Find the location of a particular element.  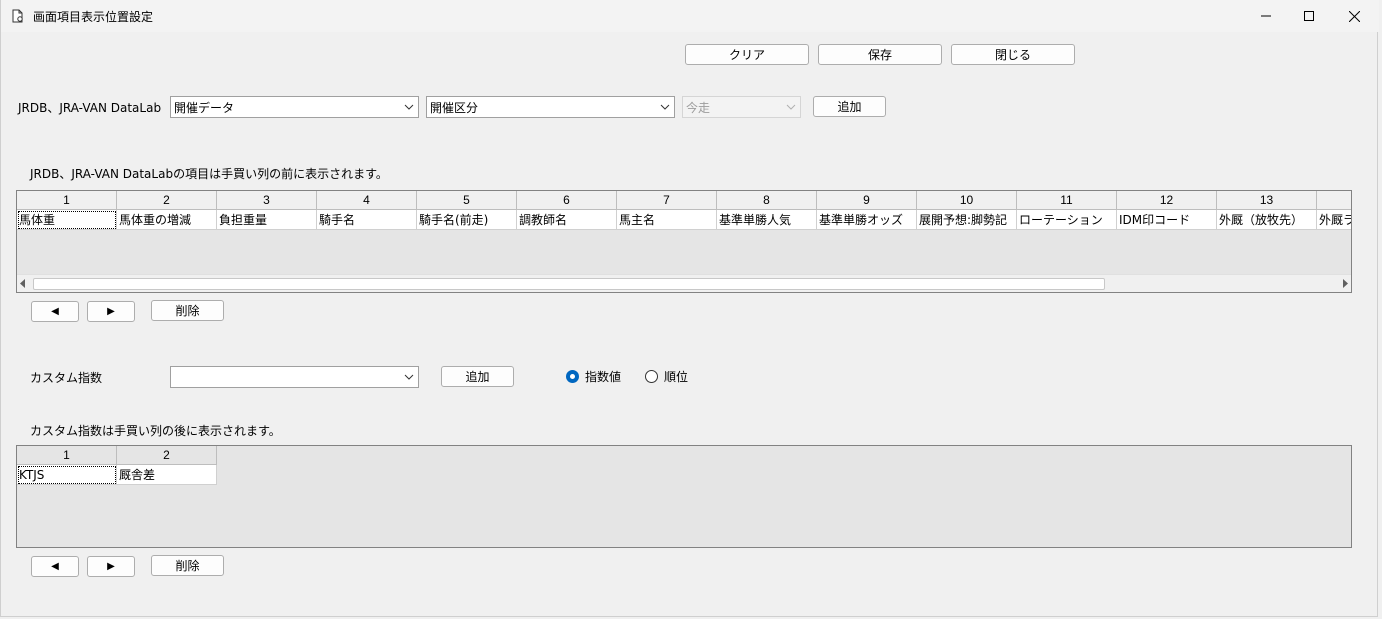

grid-cell: IDM印コード is located at coordinates (1167, 220).